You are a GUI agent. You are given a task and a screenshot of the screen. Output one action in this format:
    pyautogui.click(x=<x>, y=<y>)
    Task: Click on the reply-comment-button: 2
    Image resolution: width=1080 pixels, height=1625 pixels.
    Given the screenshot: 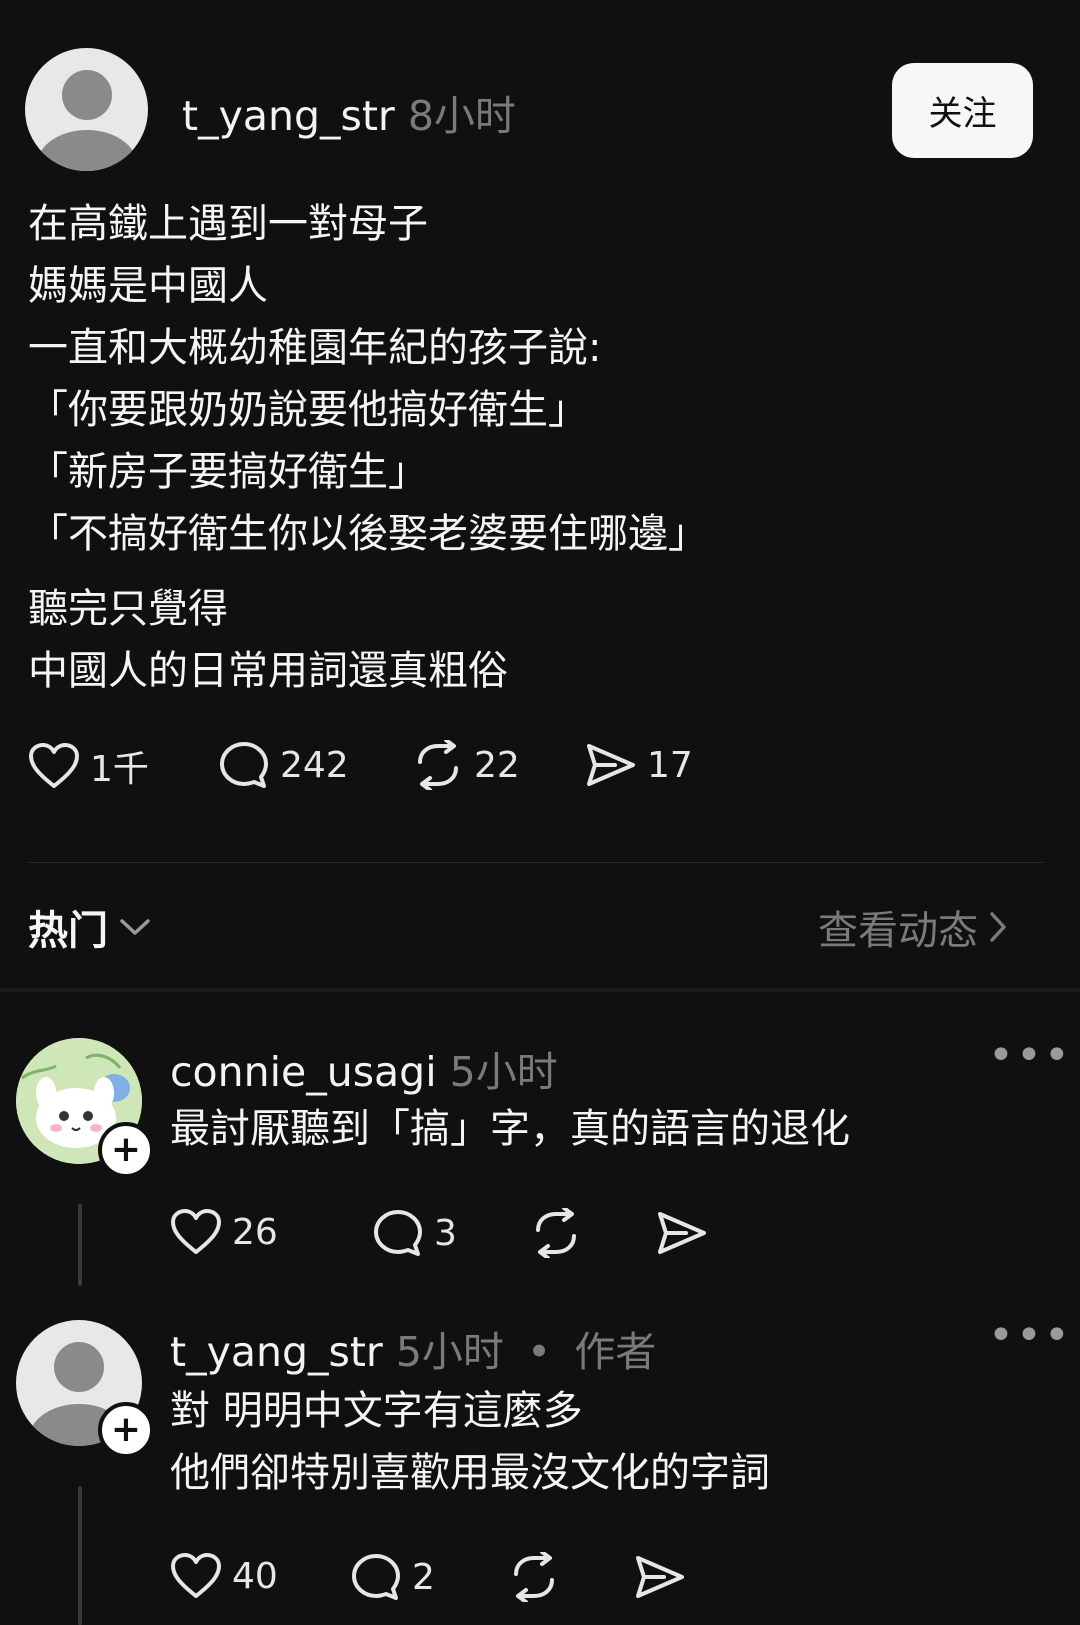 What is the action you would take?
    pyautogui.click(x=392, y=1577)
    